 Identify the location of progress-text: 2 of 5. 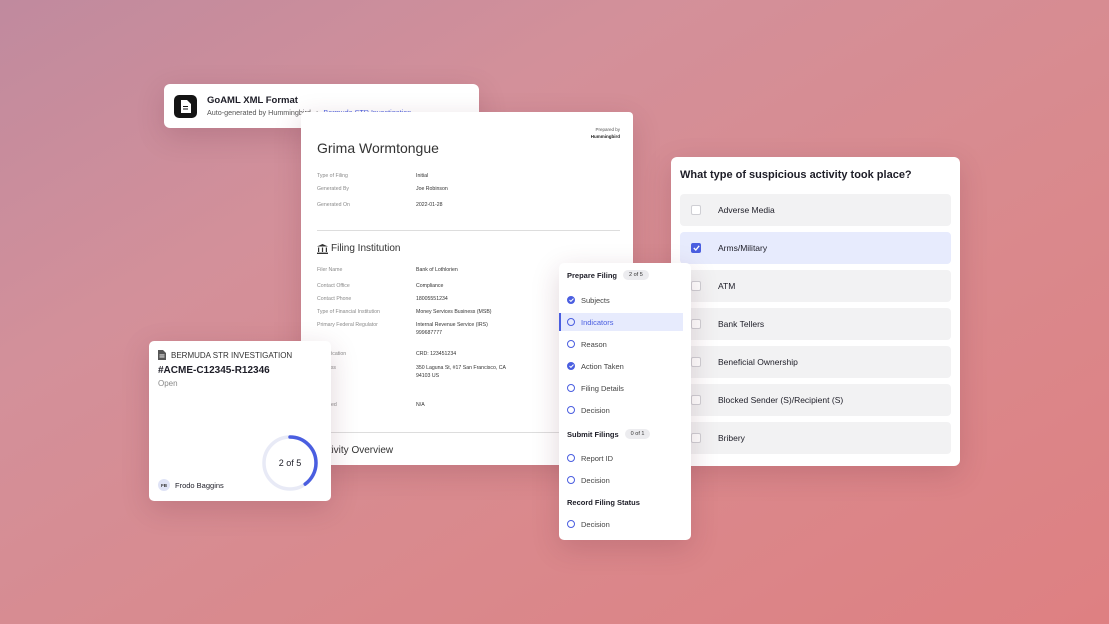
(290, 463).